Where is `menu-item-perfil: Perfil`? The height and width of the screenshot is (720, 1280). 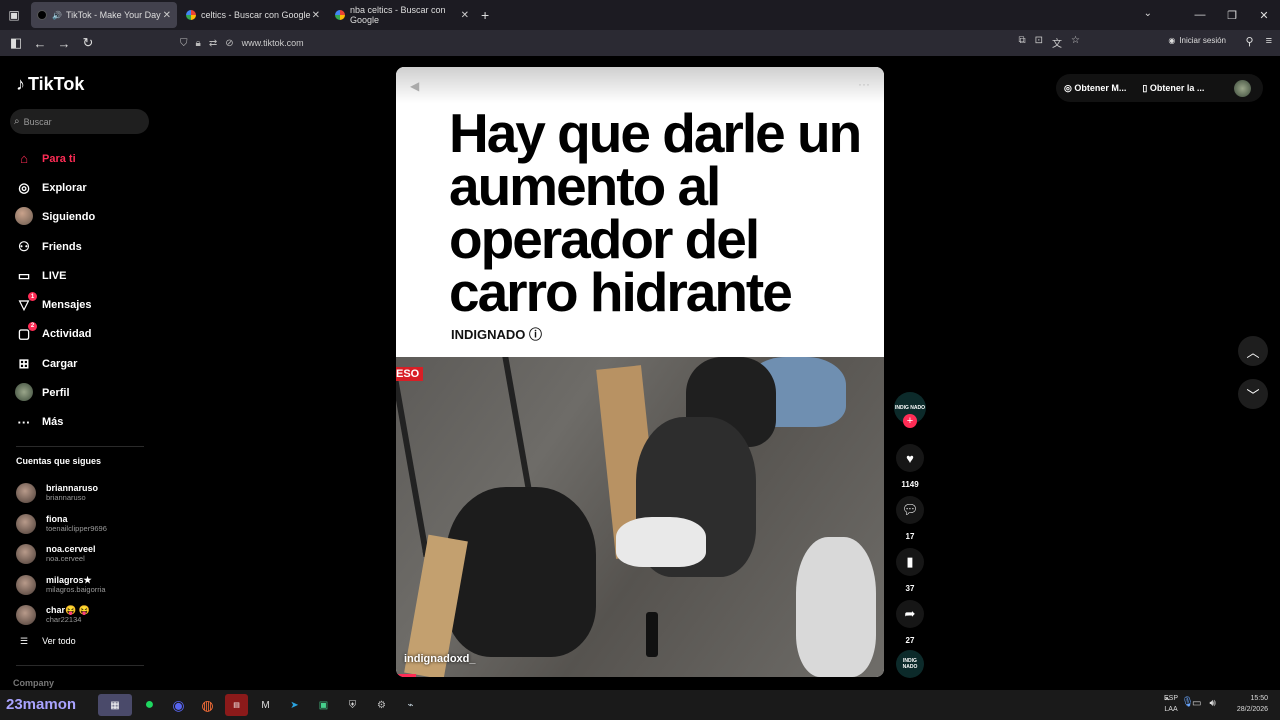 menu-item-perfil: Perfil is located at coordinates (54, 392).